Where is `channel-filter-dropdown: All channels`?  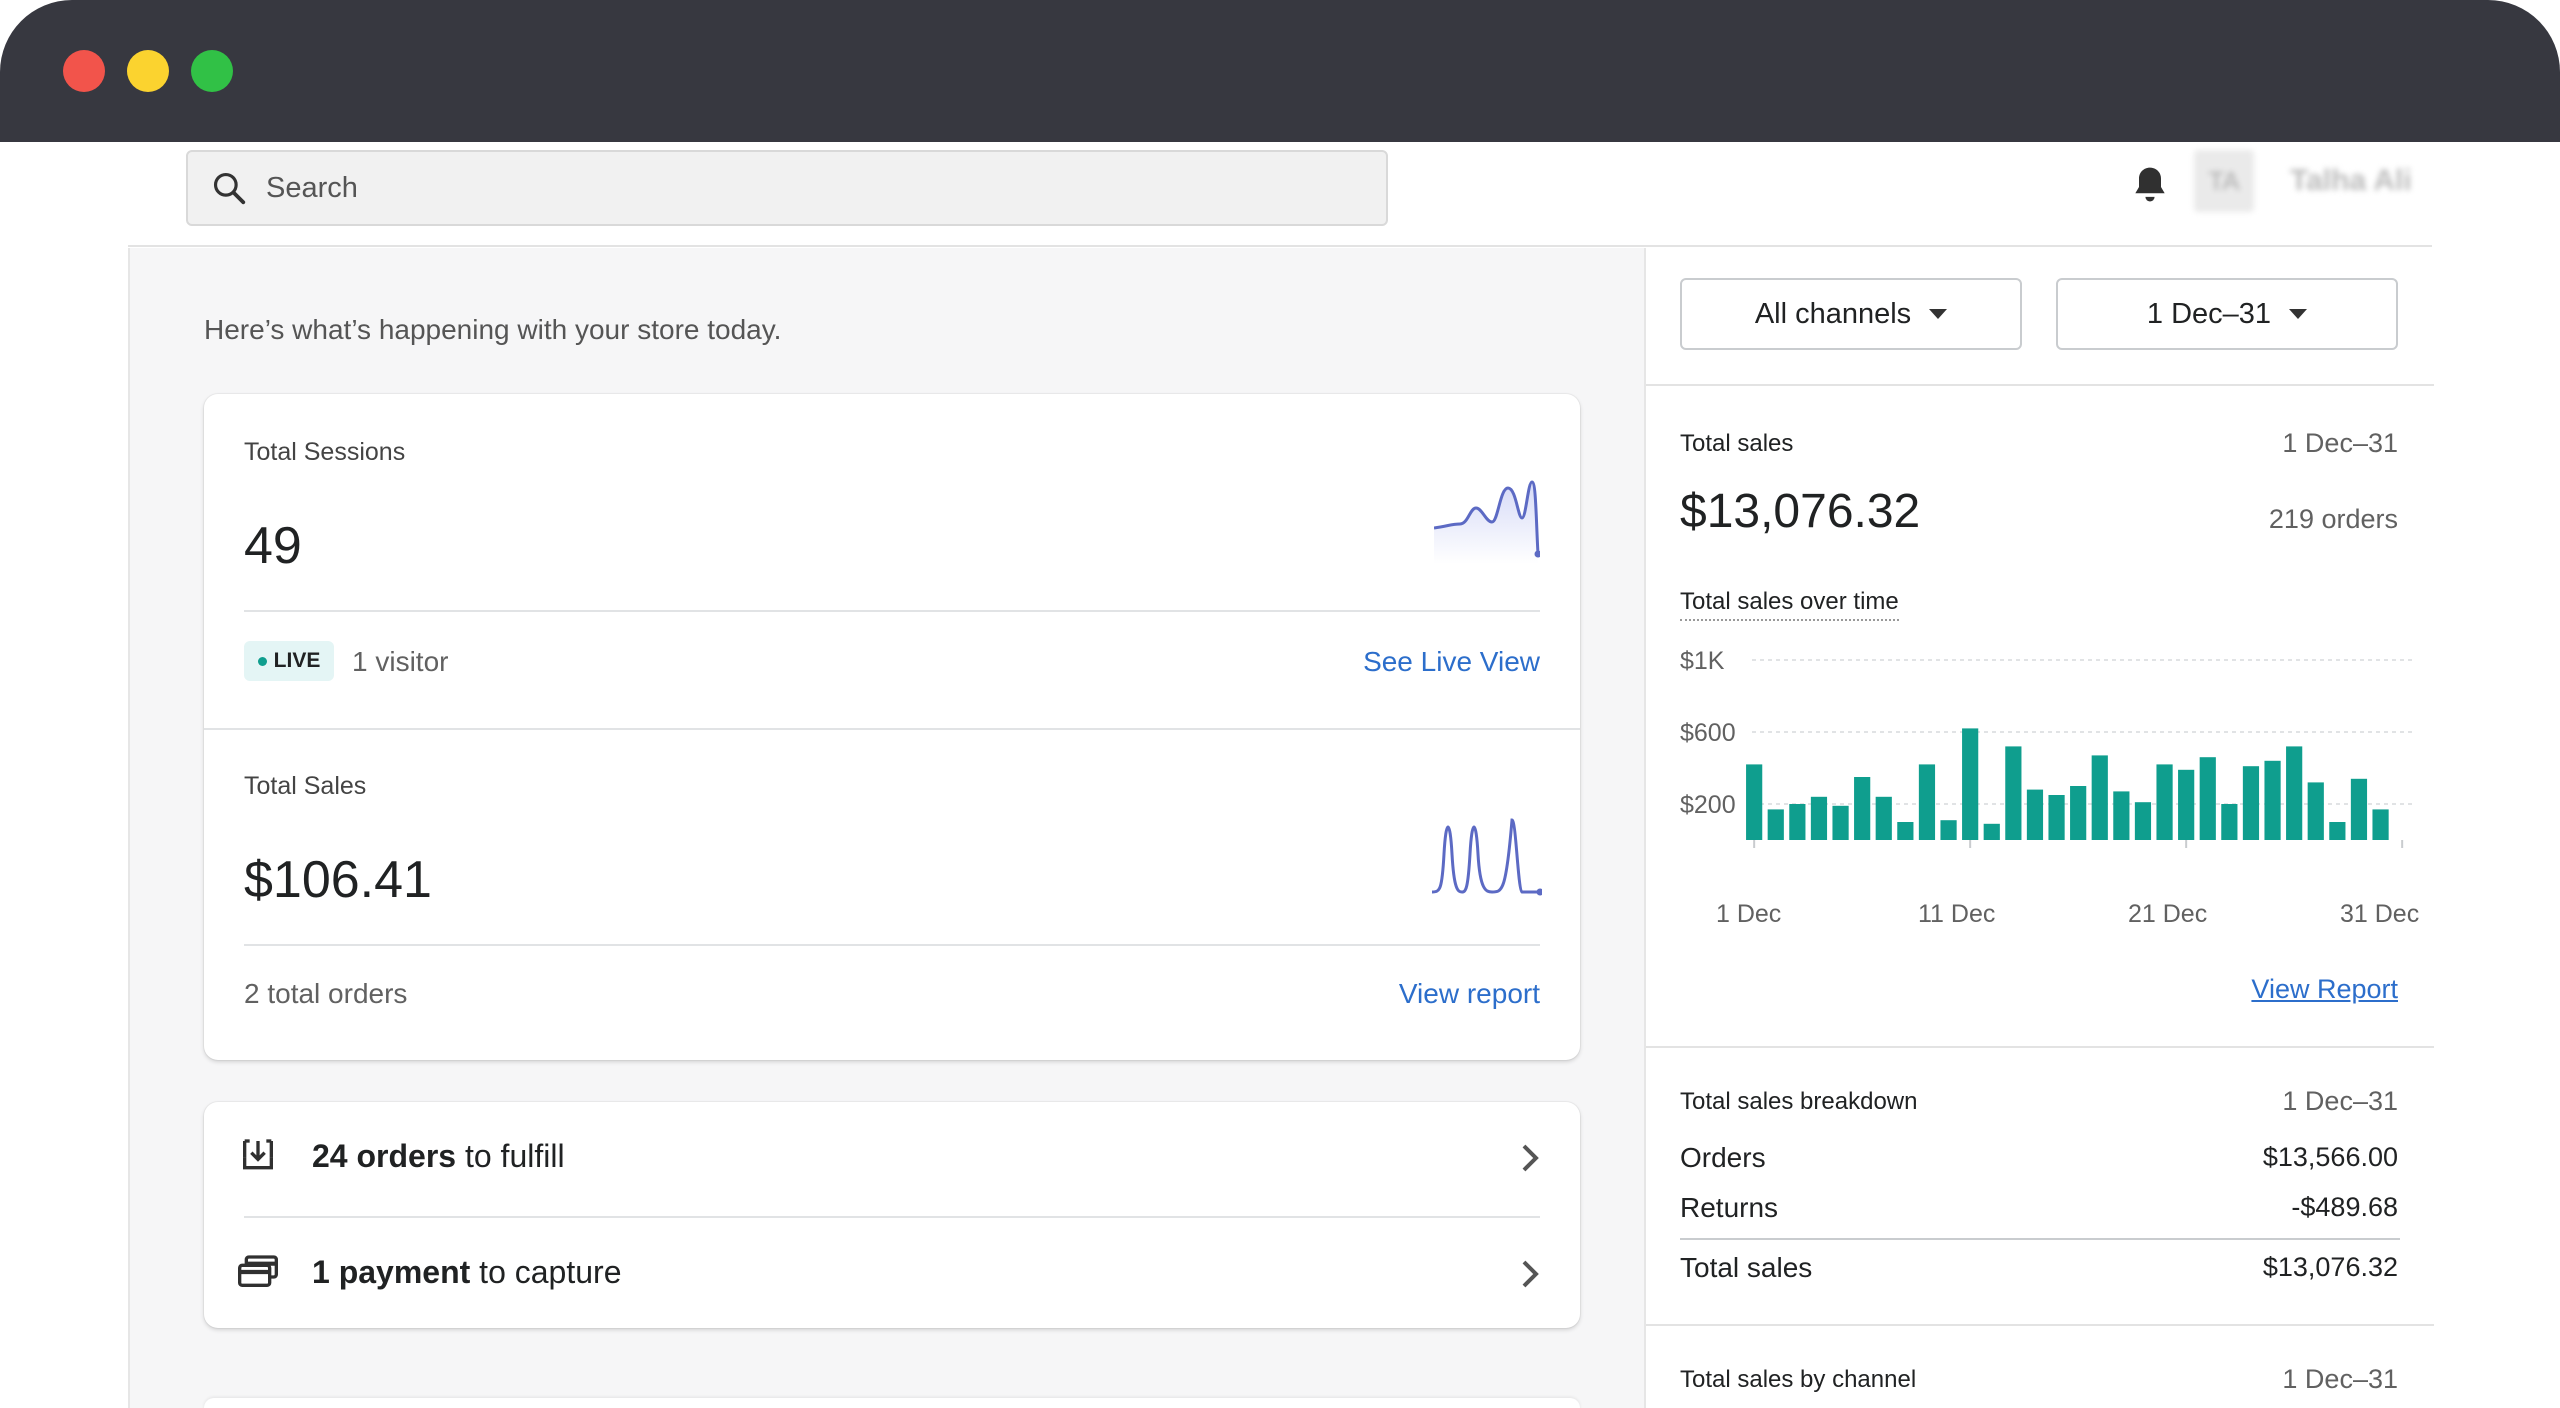 channel-filter-dropdown: All channels is located at coordinates (1851, 314).